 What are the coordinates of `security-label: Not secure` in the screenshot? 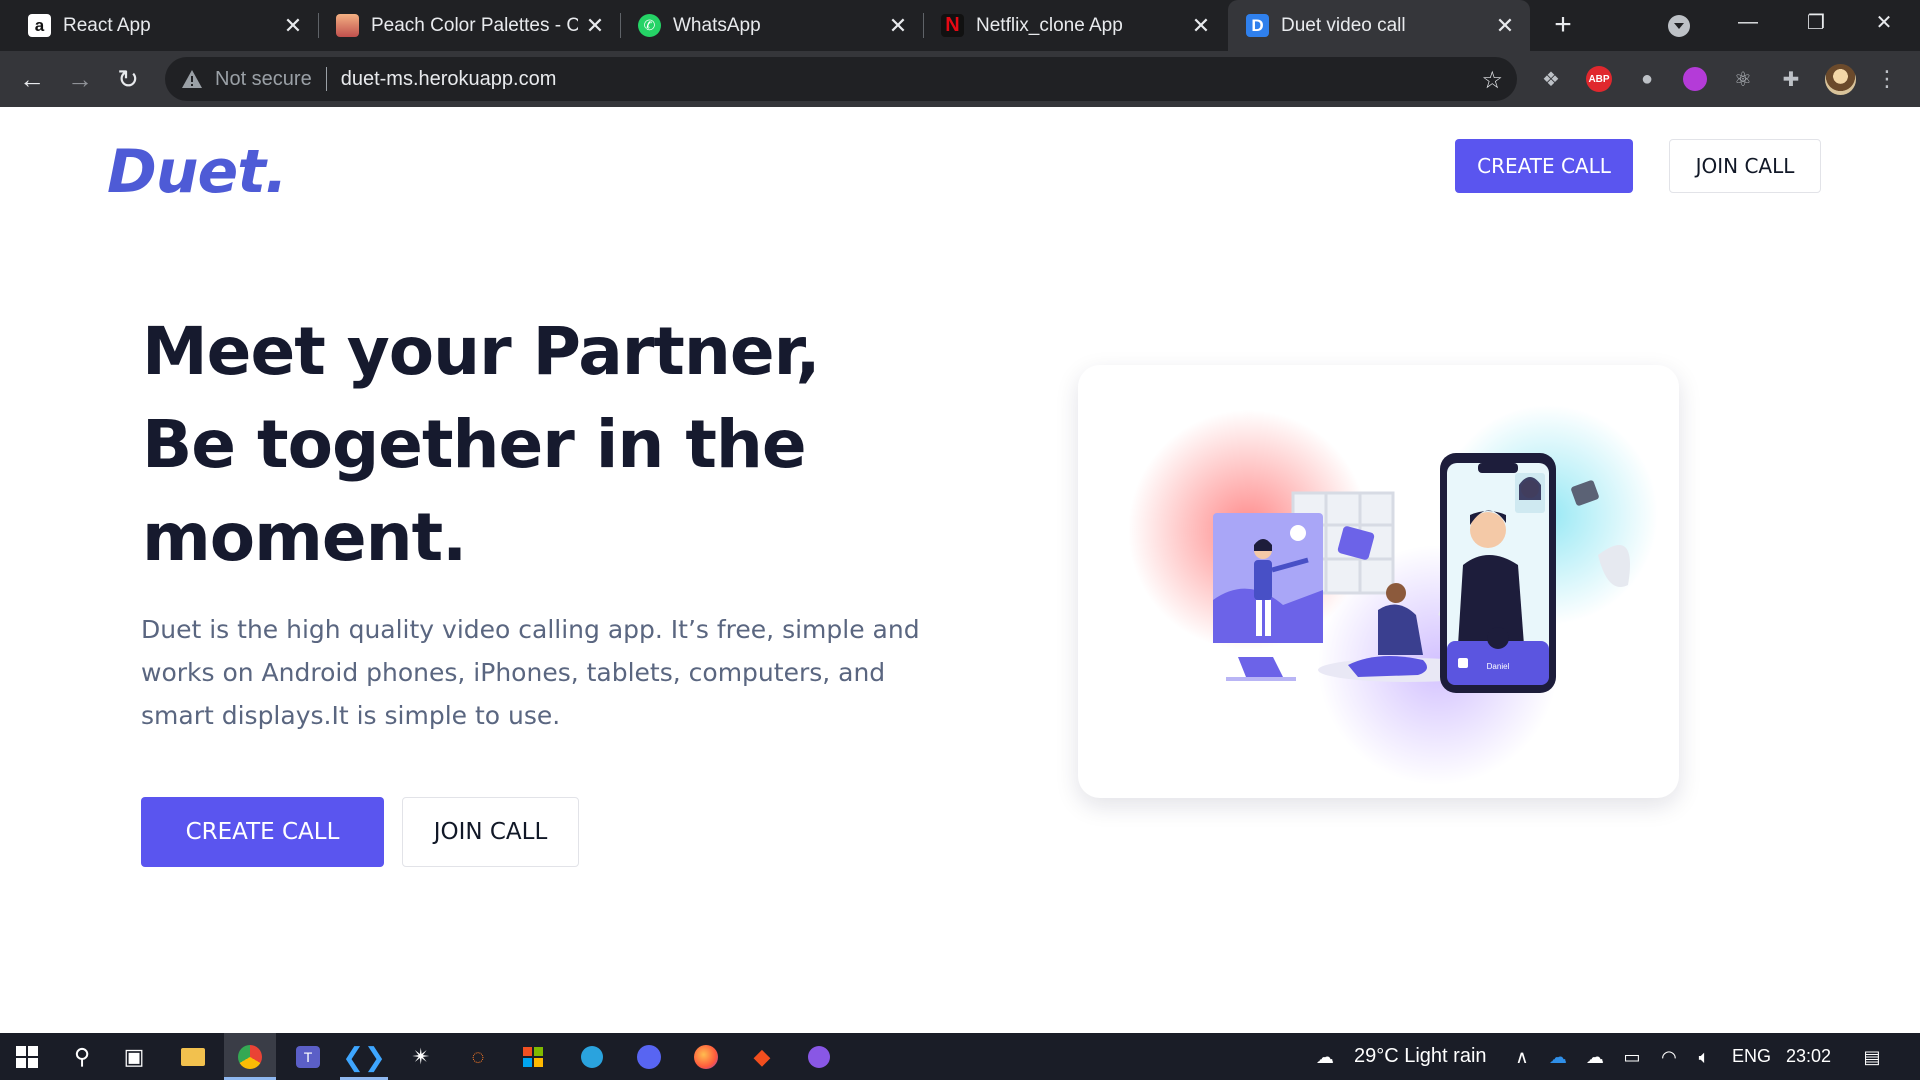 It's located at (263, 79).